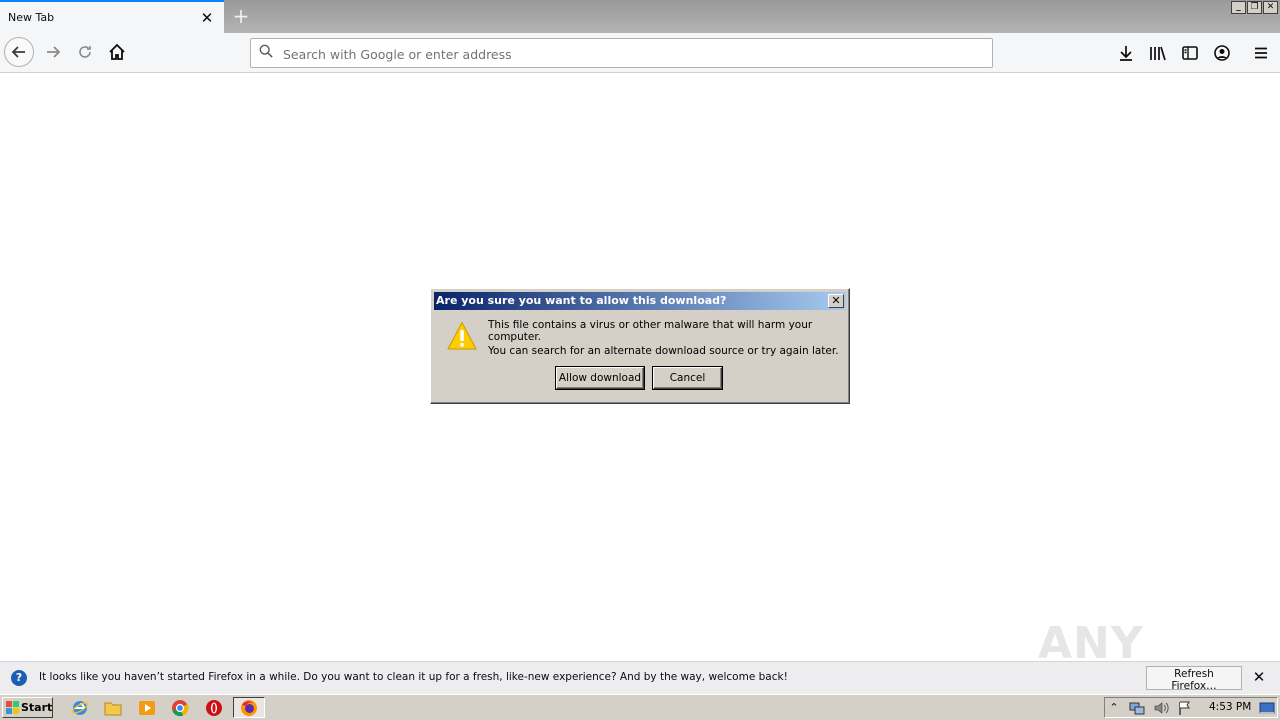  Describe the element at coordinates (633, 54) in the screenshot. I see `address-input` at that location.